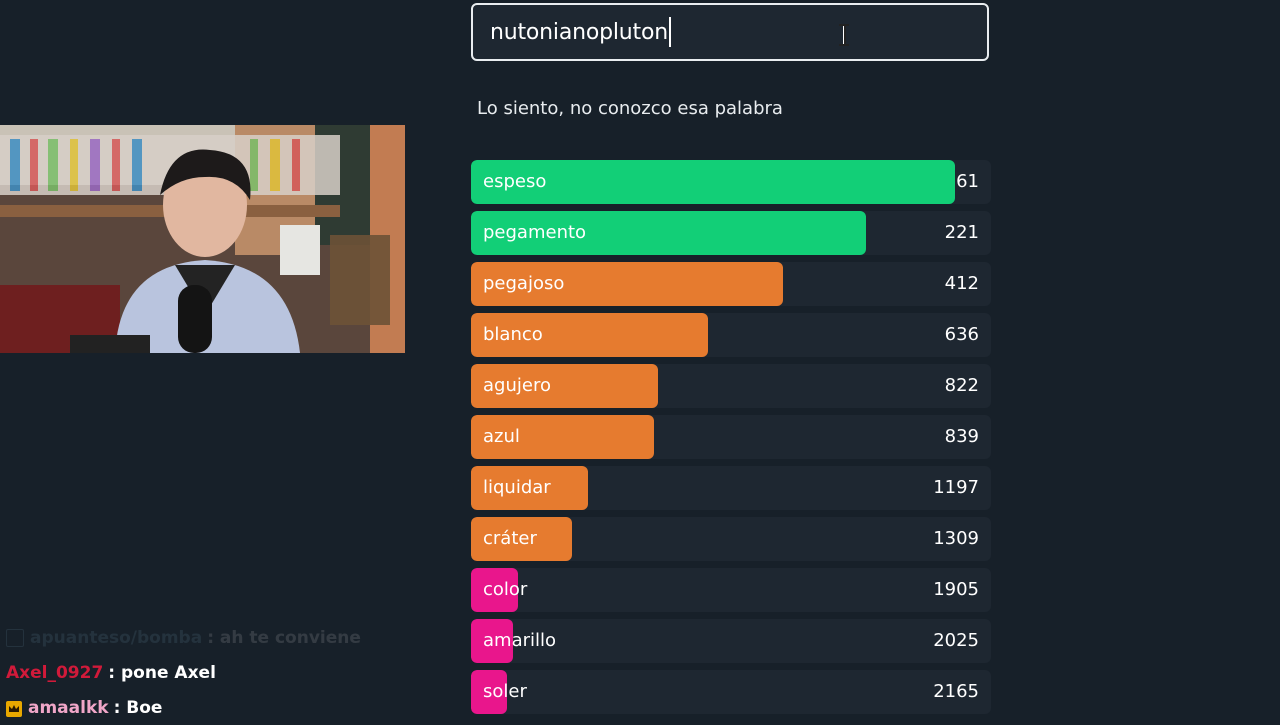  What do you see at coordinates (505, 589) in the screenshot?
I see `guess-word: color` at bounding box center [505, 589].